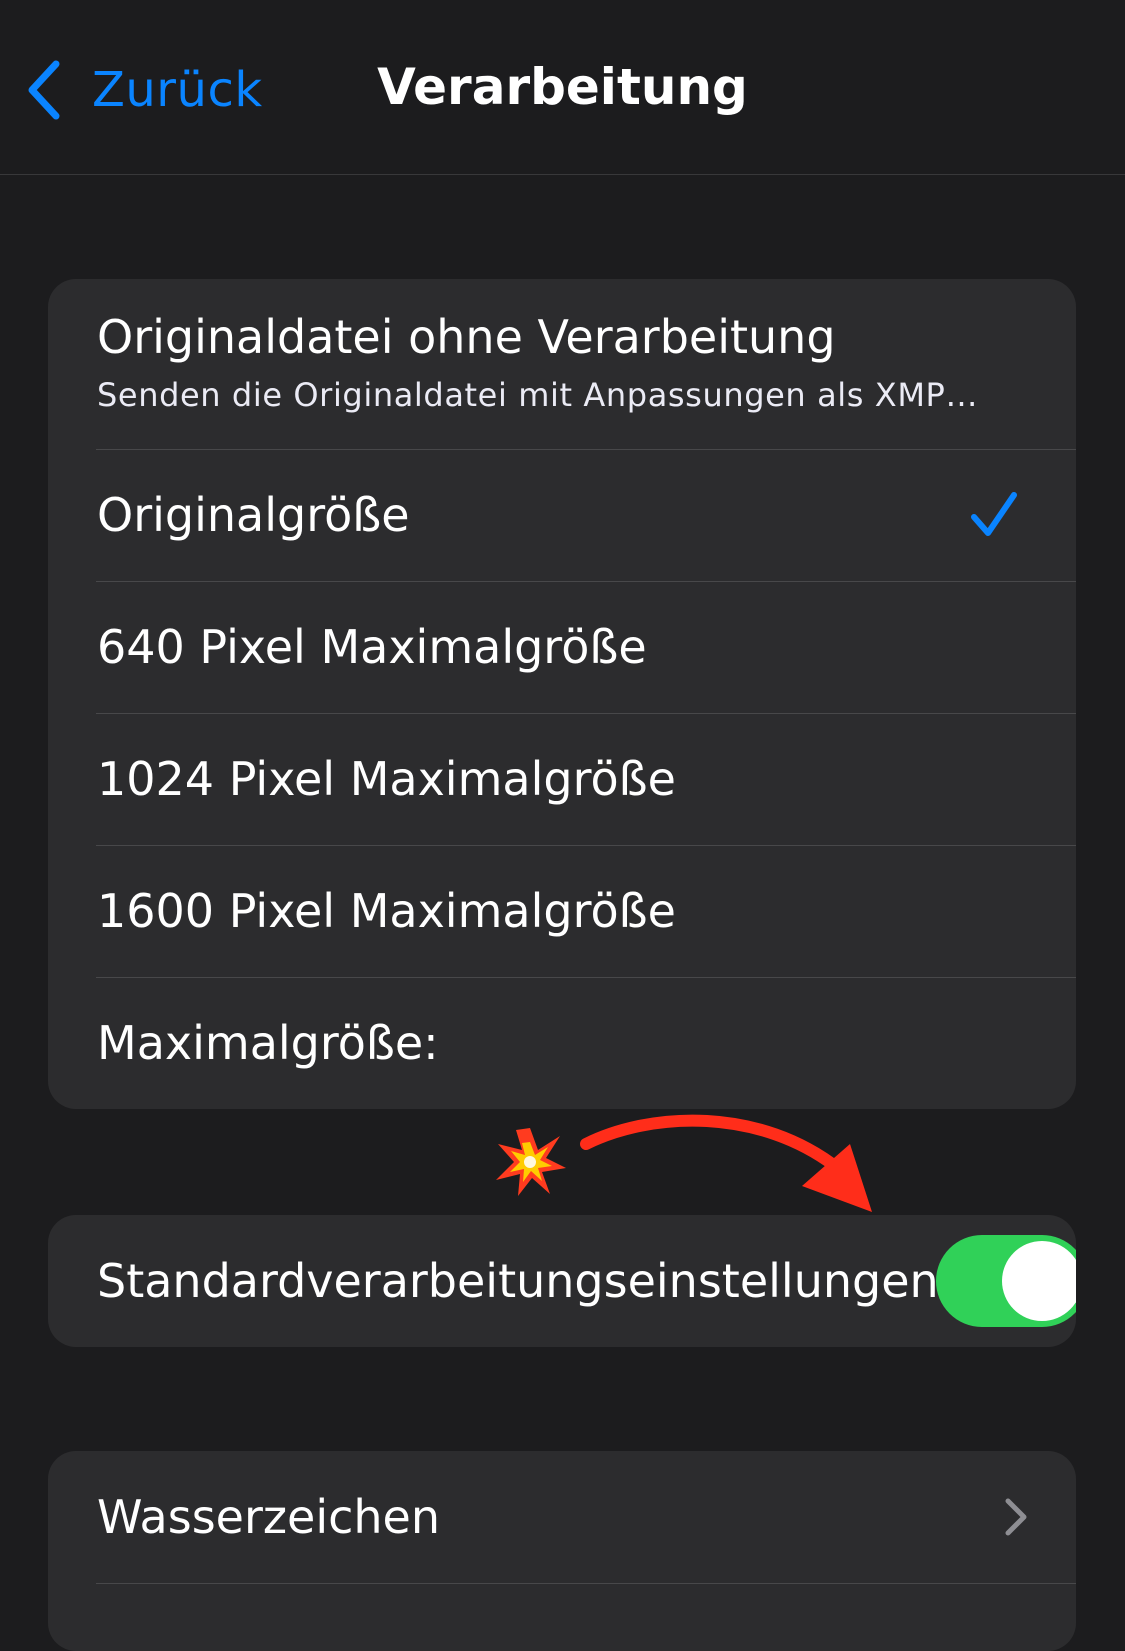 The image size is (1125, 1651). I want to click on chevron-right-icon, so click(1016, 1517).